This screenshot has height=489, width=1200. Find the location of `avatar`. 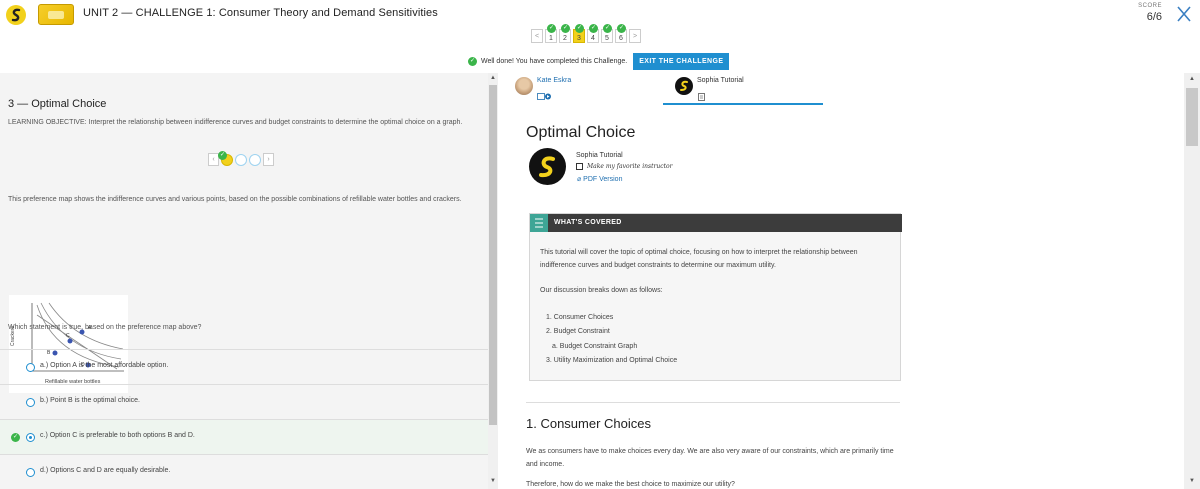

avatar is located at coordinates (524, 86).